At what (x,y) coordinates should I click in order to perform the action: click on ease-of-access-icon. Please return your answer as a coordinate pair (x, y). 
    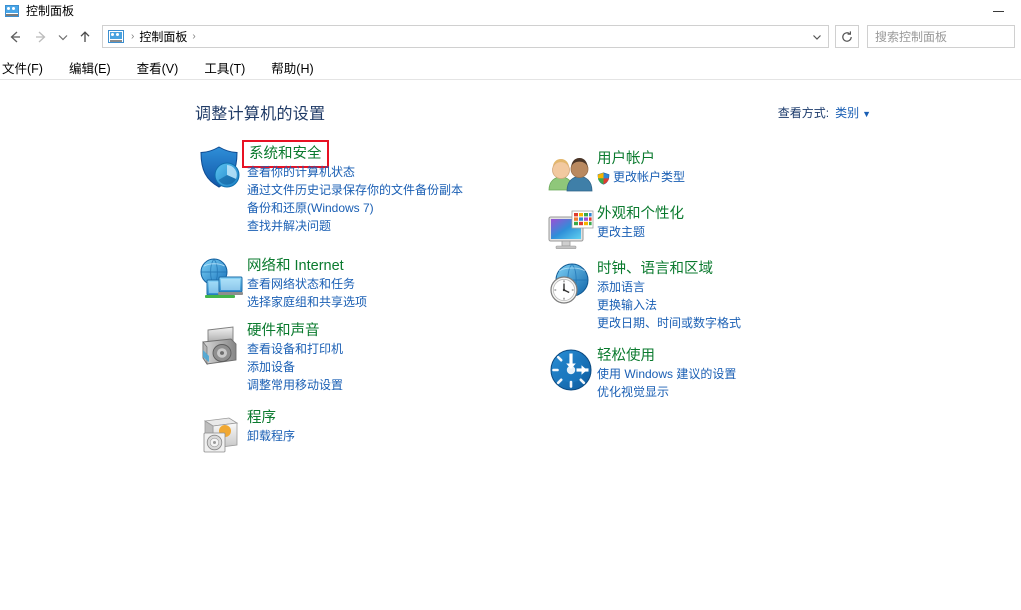
    Looking at the image, I should click on (571, 371).